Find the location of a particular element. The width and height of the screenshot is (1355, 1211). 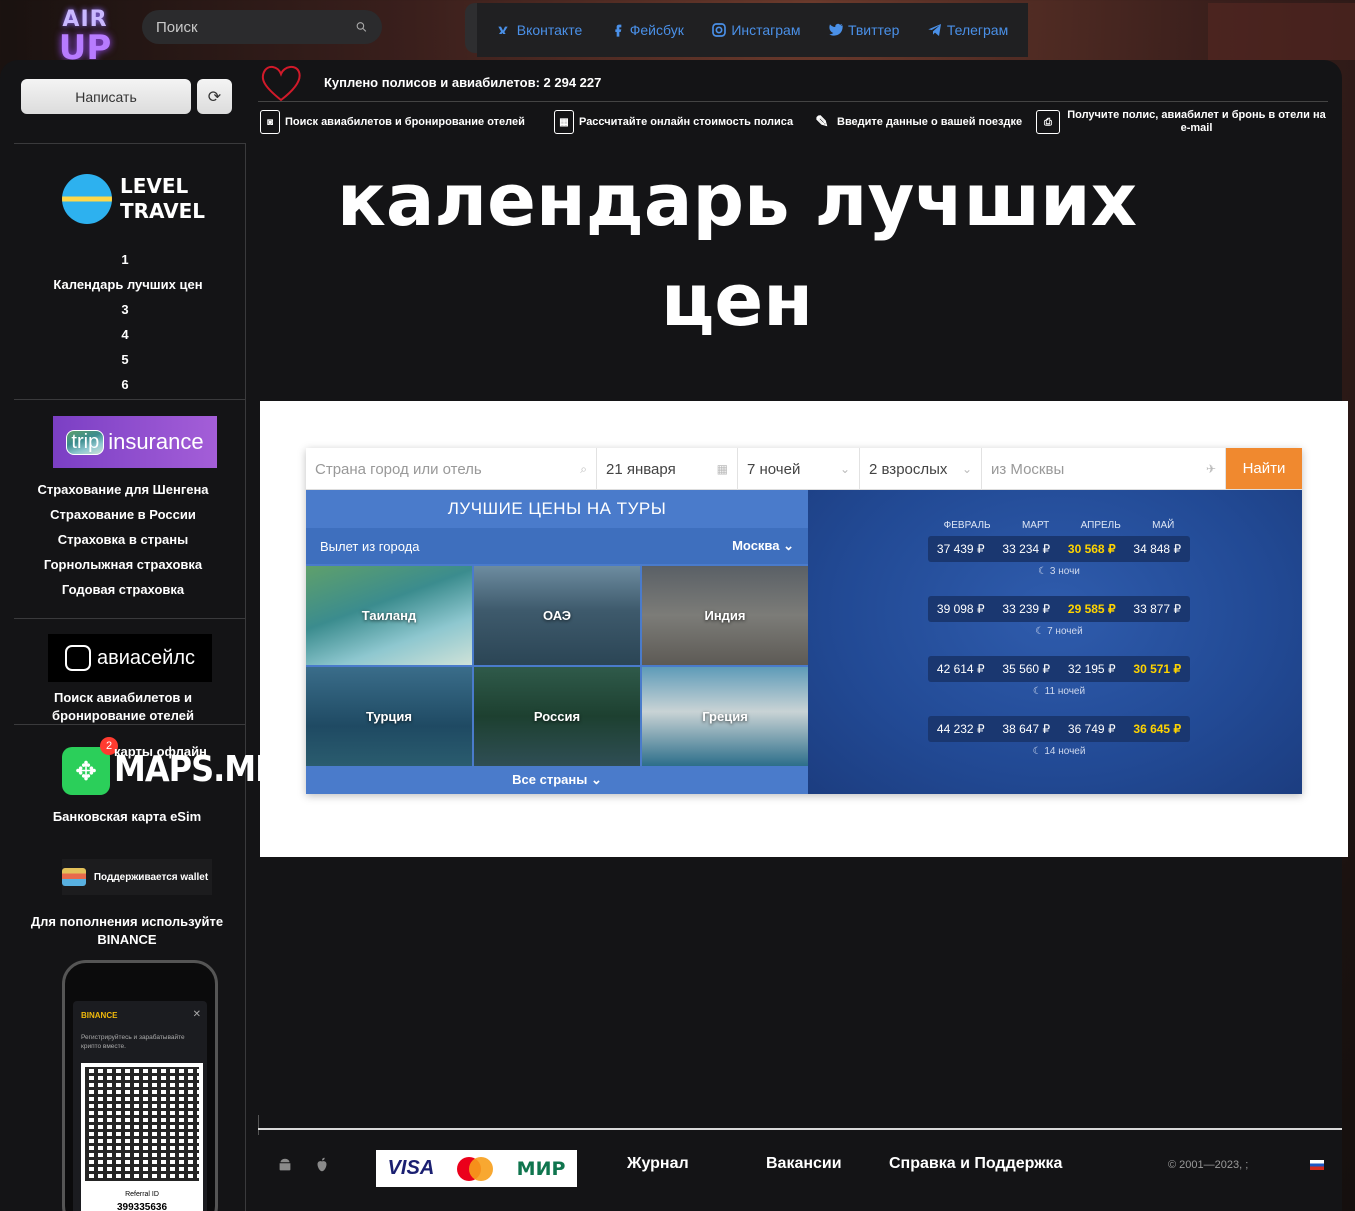

refresh-button: ⟳ is located at coordinates (214, 96).